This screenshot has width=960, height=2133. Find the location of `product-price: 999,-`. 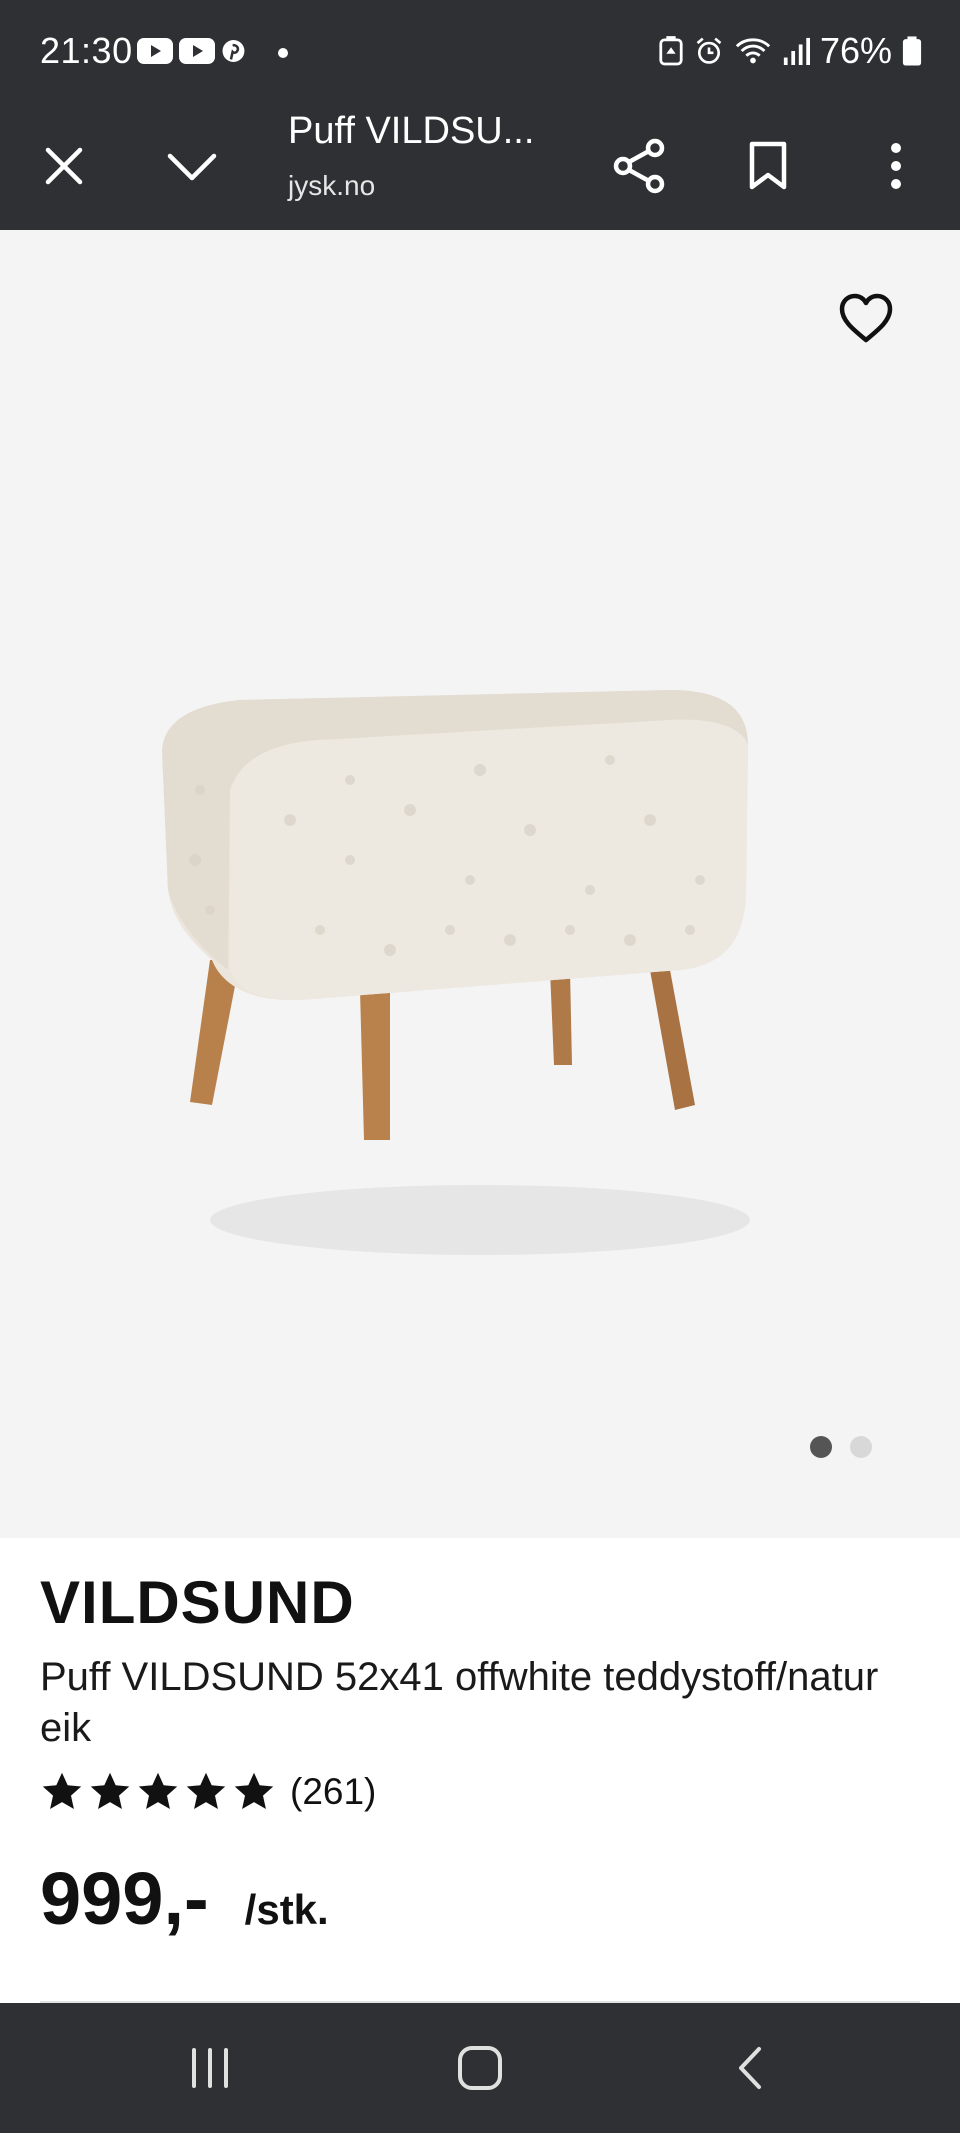

product-price: 999,- is located at coordinates (124, 1898).